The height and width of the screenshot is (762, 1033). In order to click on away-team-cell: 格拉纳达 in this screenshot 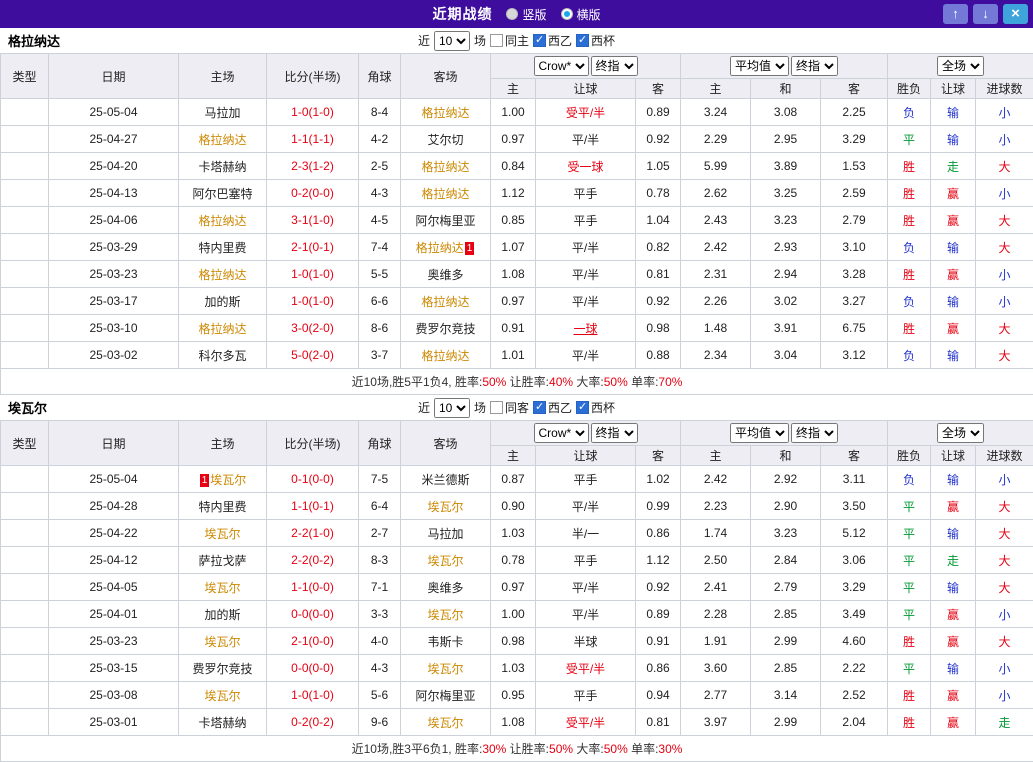, I will do `click(446, 193)`.